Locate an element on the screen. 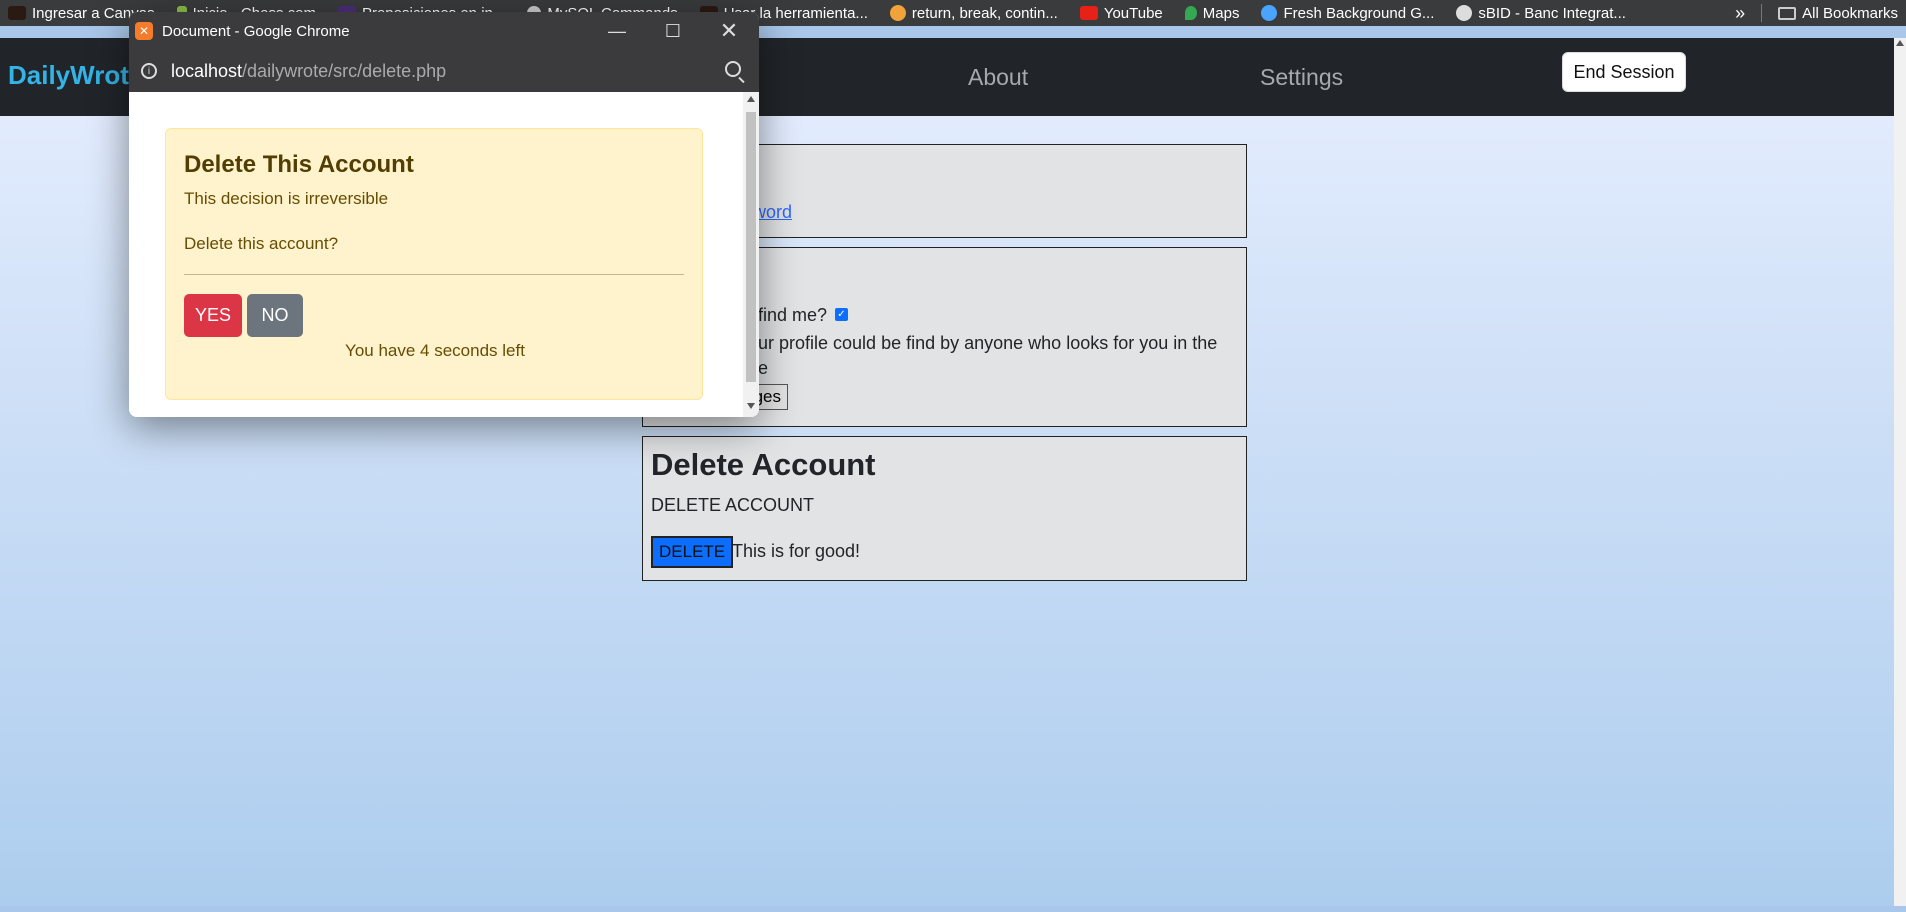  site-info-icon: i is located at coordinates (149, 71).